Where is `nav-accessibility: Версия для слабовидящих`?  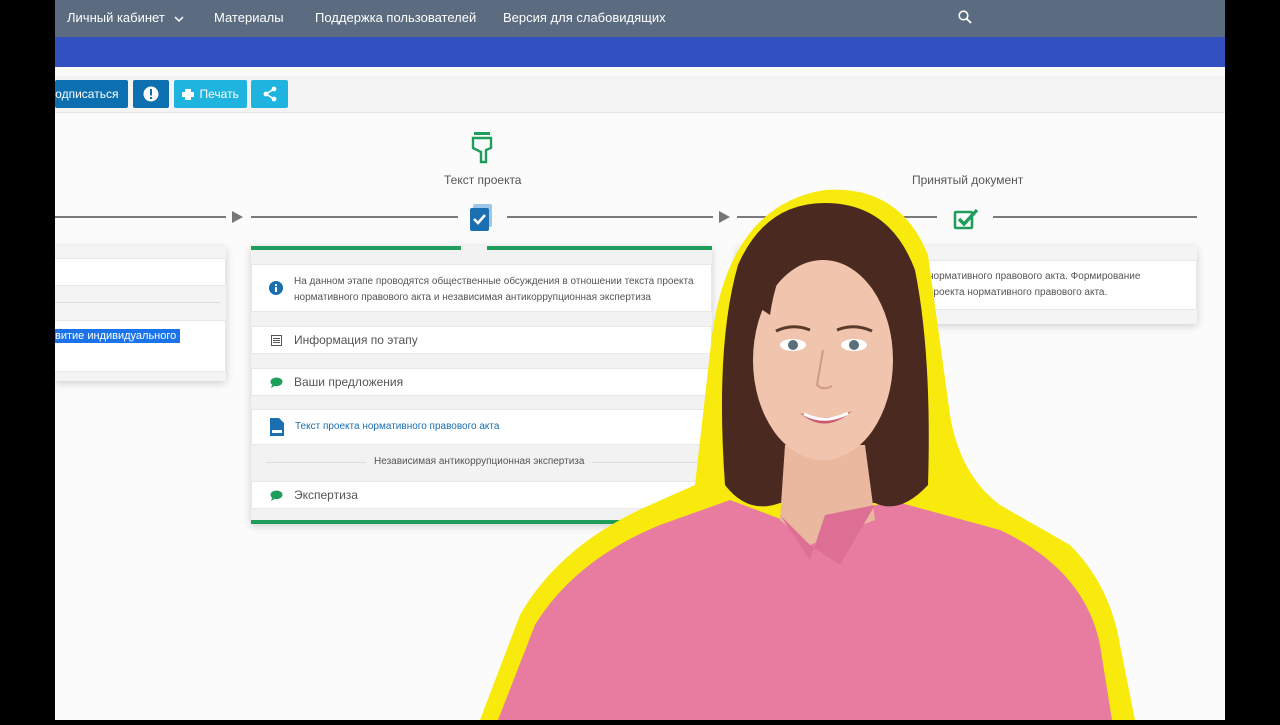
nav-accessibility: Версия для слабовидящих is located at coordinates (584, 17).